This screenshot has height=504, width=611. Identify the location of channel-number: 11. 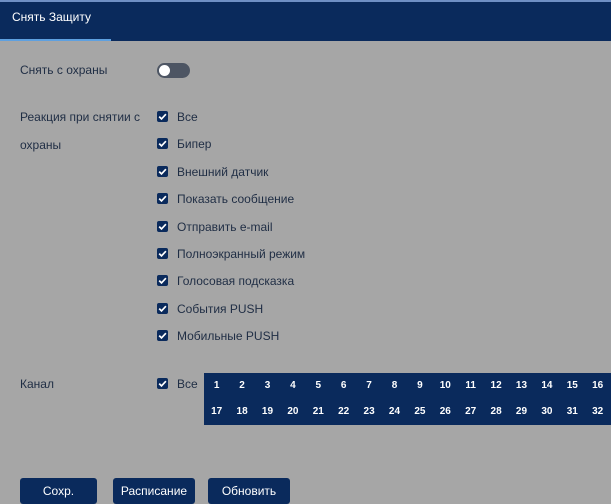
(470, 386).